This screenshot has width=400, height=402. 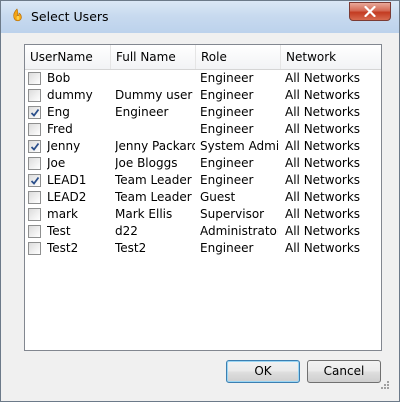 What do you see at coordinates (59, 231) in the screenshot?
I see `cell-username: Test` at bounding box center [59, 231].